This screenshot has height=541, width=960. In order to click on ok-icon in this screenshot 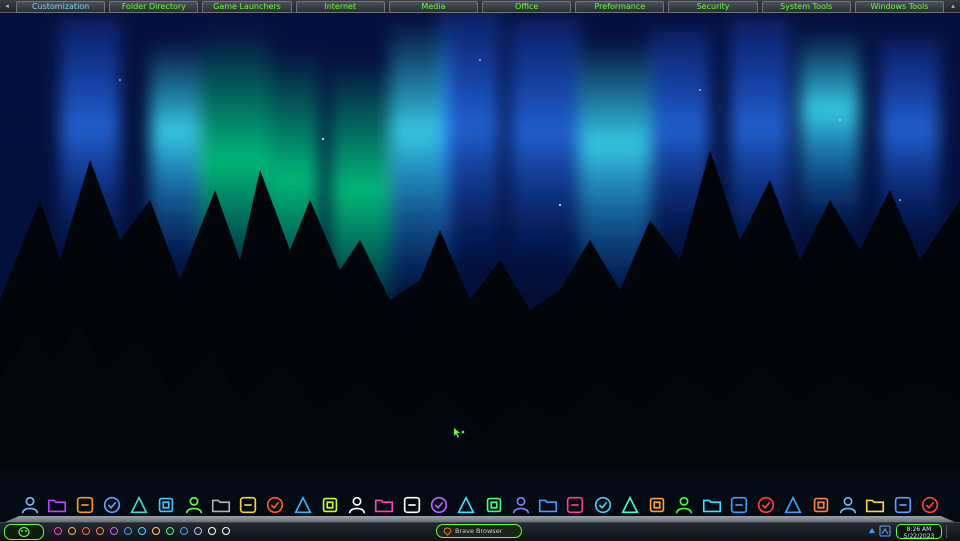, I will do `click(184, 531)`.